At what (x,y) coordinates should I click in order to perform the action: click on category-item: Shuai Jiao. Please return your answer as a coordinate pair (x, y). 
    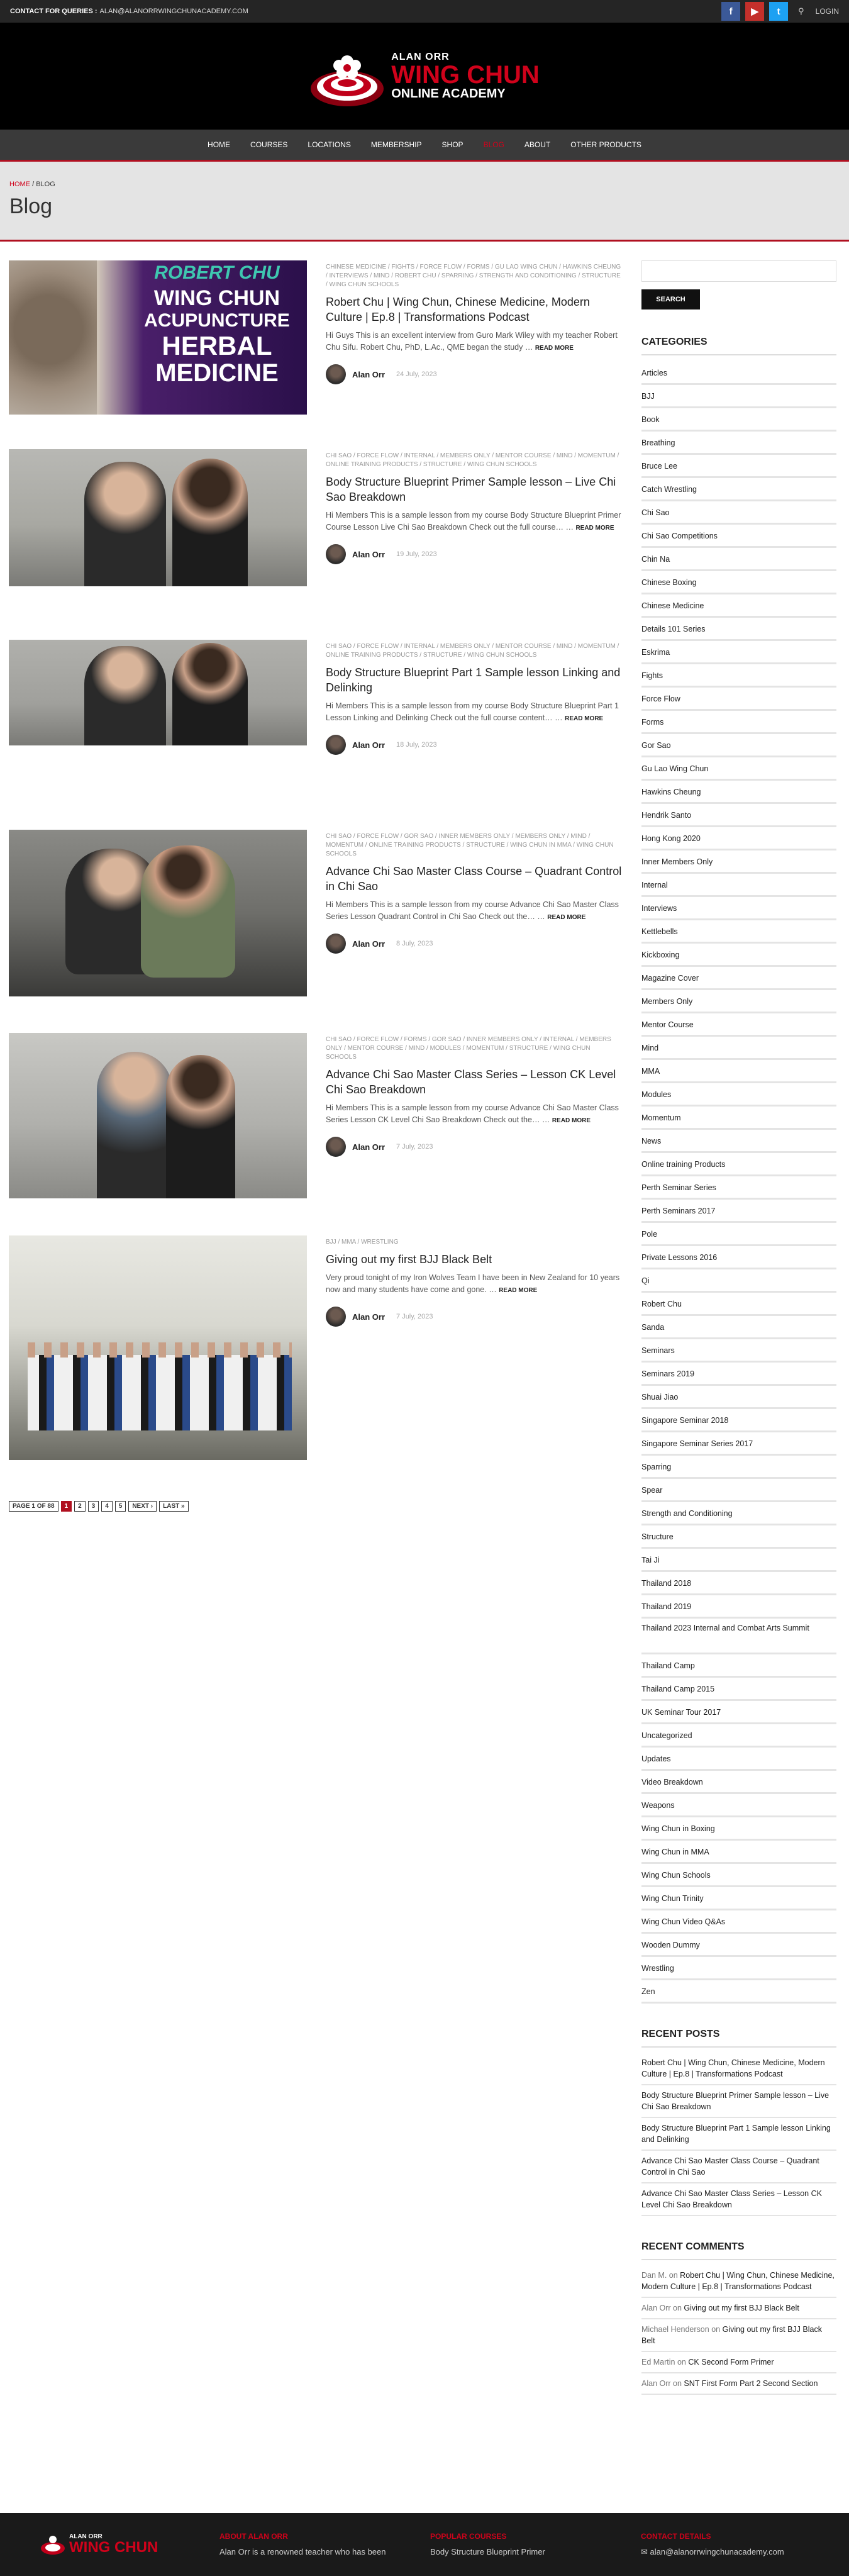
    Looking at the image, I should click on (738, 1397).